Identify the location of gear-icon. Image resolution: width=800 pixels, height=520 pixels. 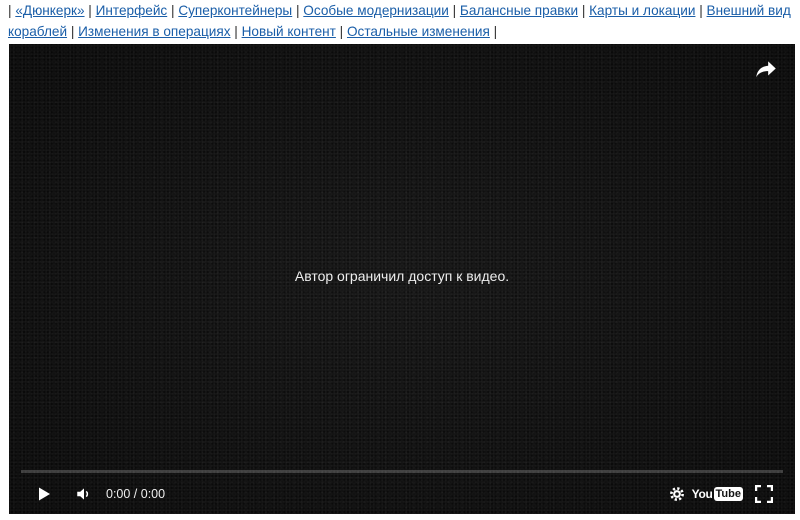
(677, 494).